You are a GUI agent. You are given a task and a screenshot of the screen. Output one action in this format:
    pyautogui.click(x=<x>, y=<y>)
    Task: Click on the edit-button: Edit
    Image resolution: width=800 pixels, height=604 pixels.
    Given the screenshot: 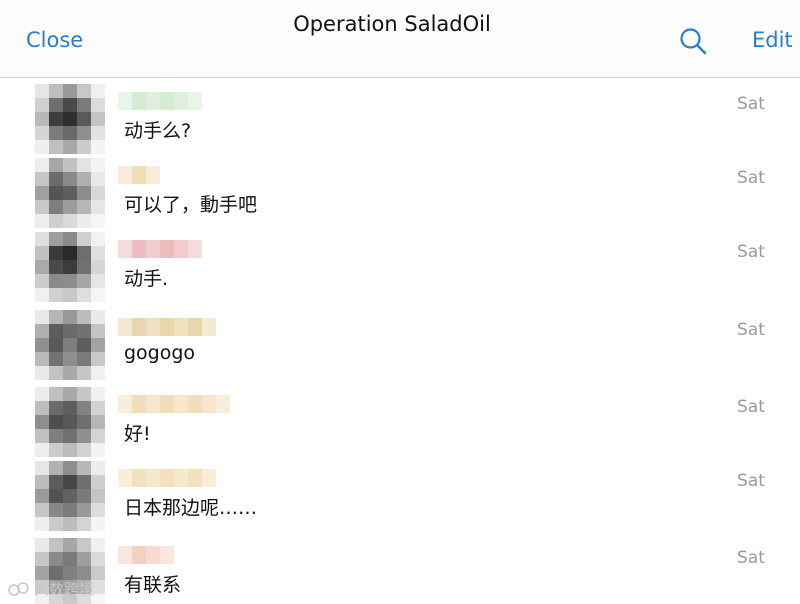 What is the action you would take?
    pyautogui.click(x=772, y=40)
    